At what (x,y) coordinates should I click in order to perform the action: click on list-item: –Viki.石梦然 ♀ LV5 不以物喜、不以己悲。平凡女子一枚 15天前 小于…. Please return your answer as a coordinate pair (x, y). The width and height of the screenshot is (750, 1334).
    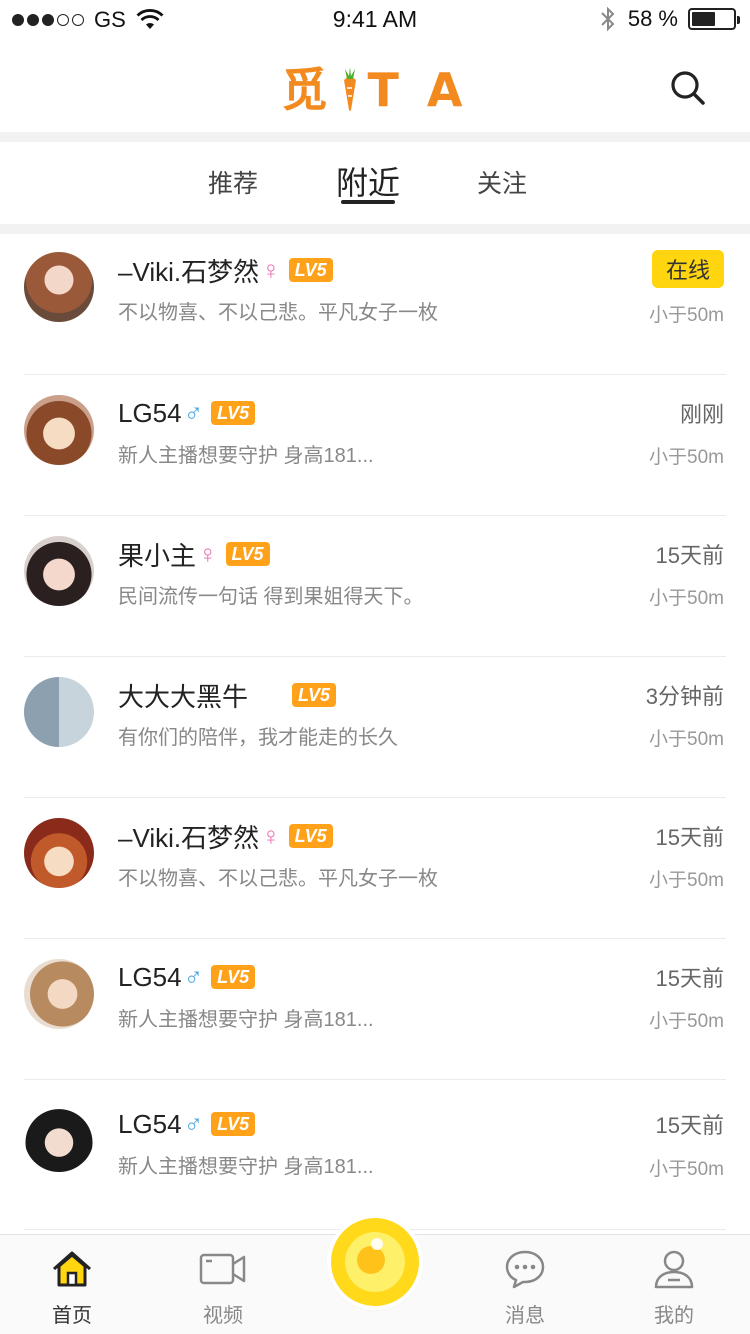
    Looking at the image, I should click on (375, 868).